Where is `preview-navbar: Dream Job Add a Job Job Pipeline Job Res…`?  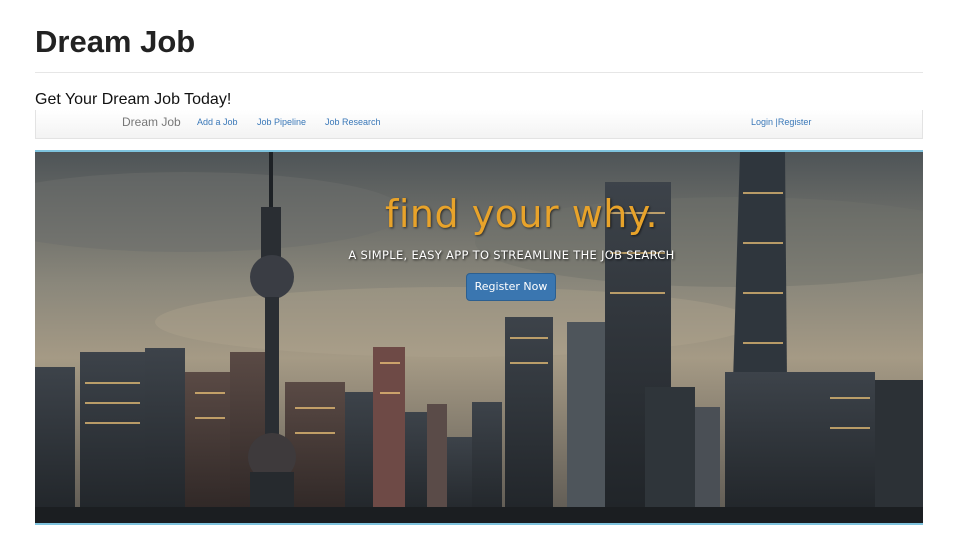 preview-navbar: Dream Job Add a Job Job Pipeline Job Res… is located at coordinates (479, 124).